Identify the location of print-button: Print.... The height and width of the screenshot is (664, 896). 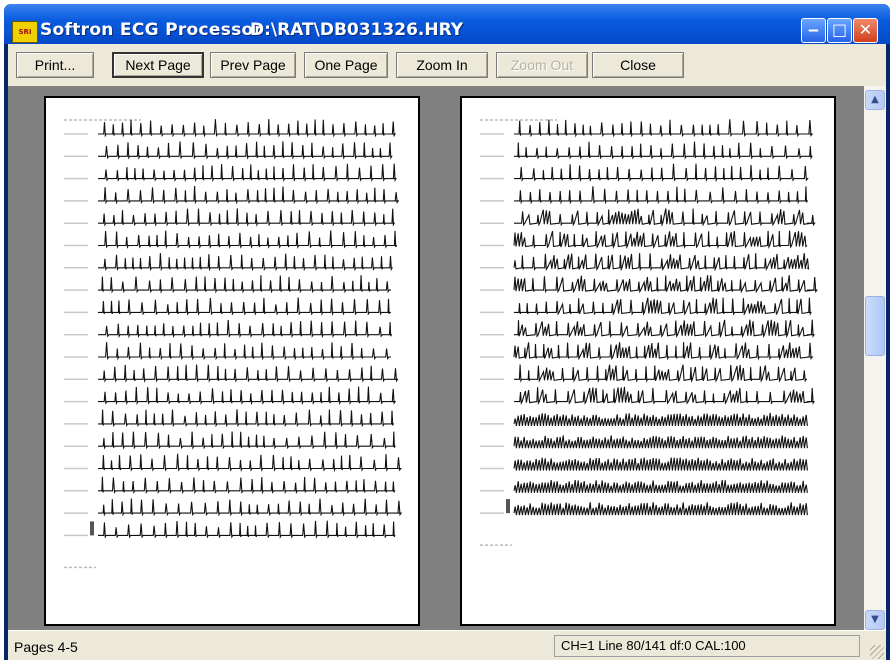
(55, 65).